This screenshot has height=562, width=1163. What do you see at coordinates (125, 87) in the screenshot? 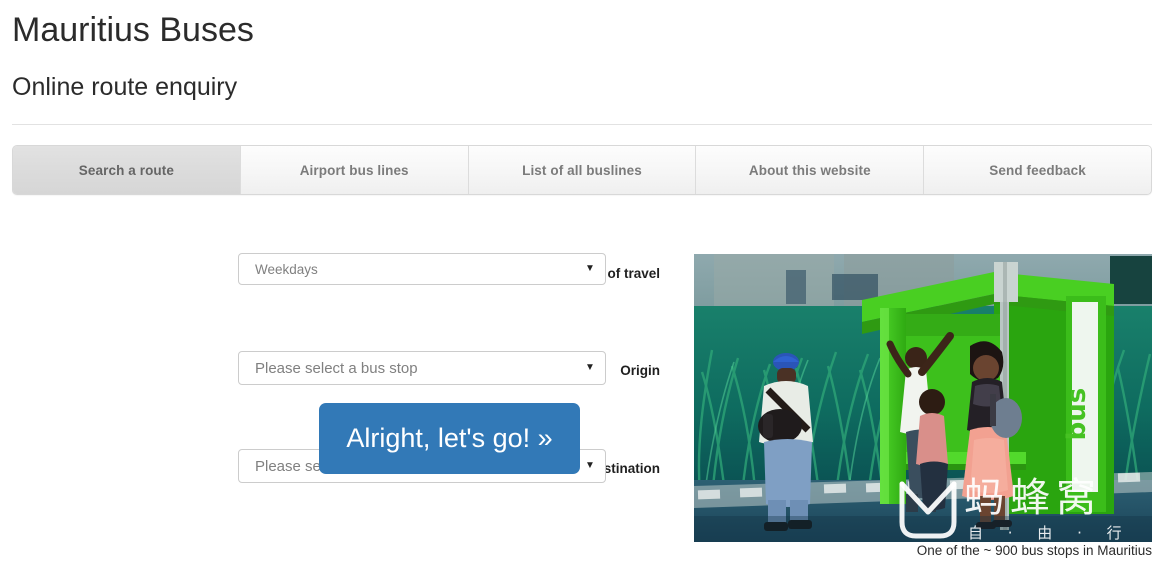
I see `page-subtitle: Online route enquiry` at bounding box center [125, 87].